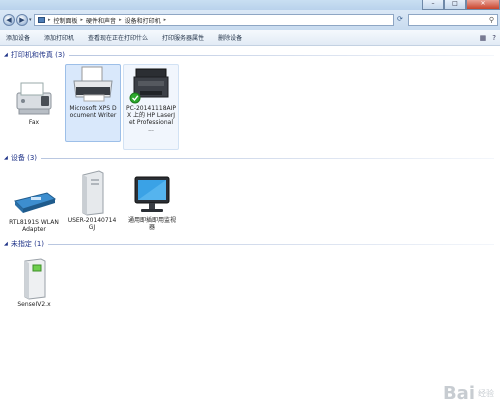 The height and width of the screenshot is (408, 500). I want to click on device-item-xps-writer: Microsoft XPS Document Writer, so click(93, 103).